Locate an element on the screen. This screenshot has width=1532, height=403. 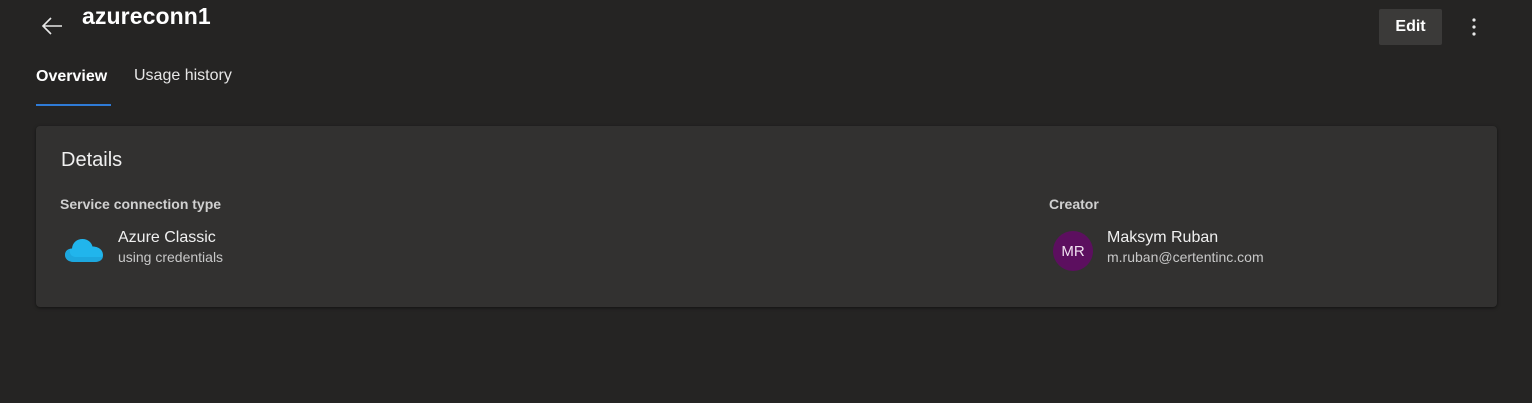
arrow-left-icon is located at coordinates (51, 26).